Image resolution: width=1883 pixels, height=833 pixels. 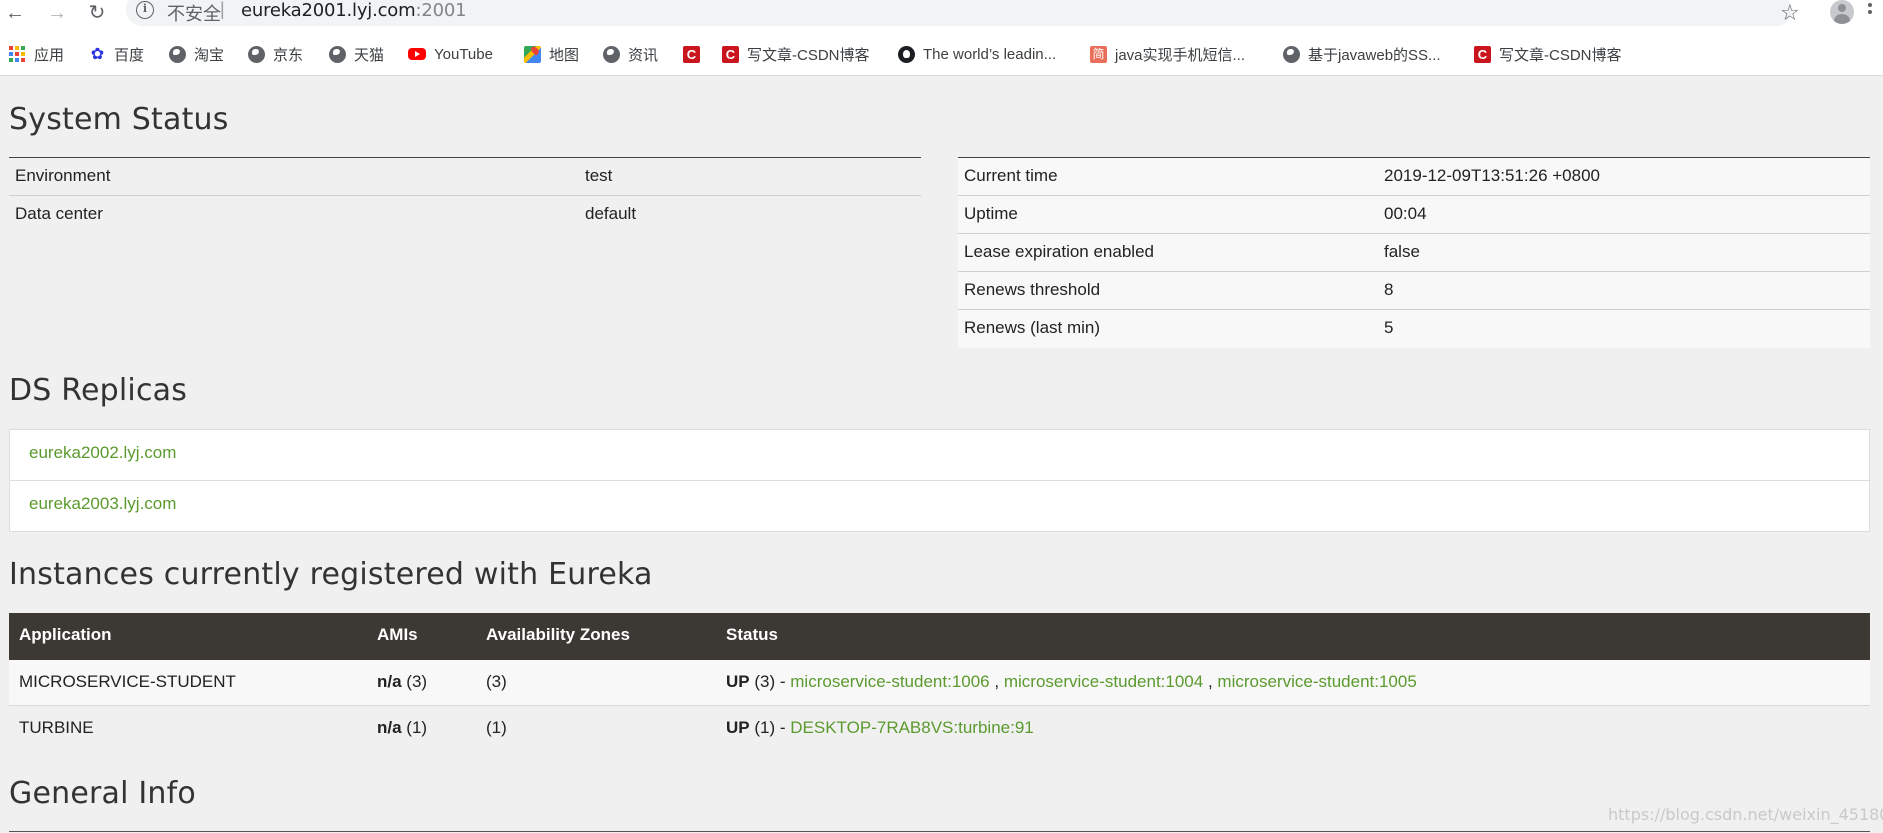 What do you see at coordinates (59, 213) in the screenshot?
I see `row-key: Data center` at bounding box center [59, 213].